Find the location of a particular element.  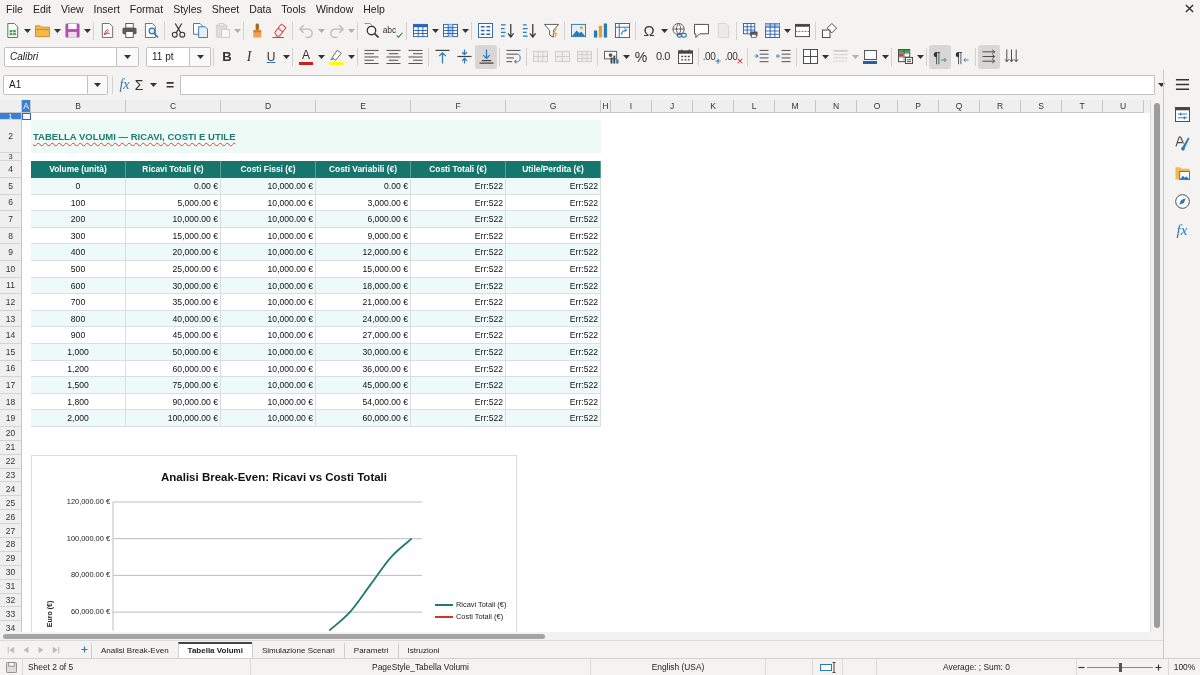

functions-button: fx is located at coordinates (1182, 230).